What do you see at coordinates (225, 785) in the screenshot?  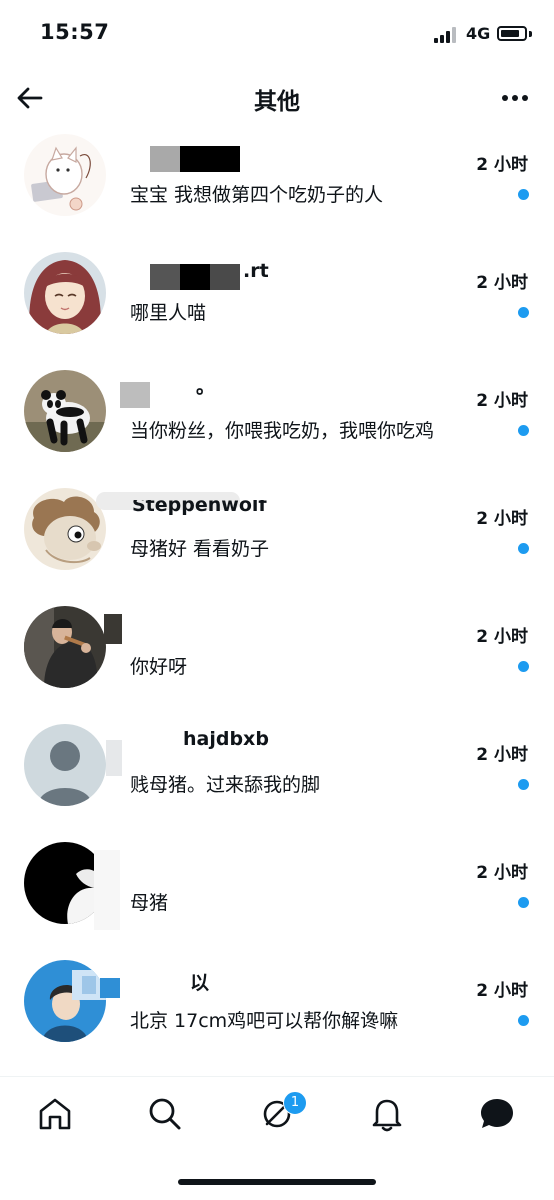 I see `message-preview: 贱母猪。过来舔我的脚` at bounding box center [225, 785].